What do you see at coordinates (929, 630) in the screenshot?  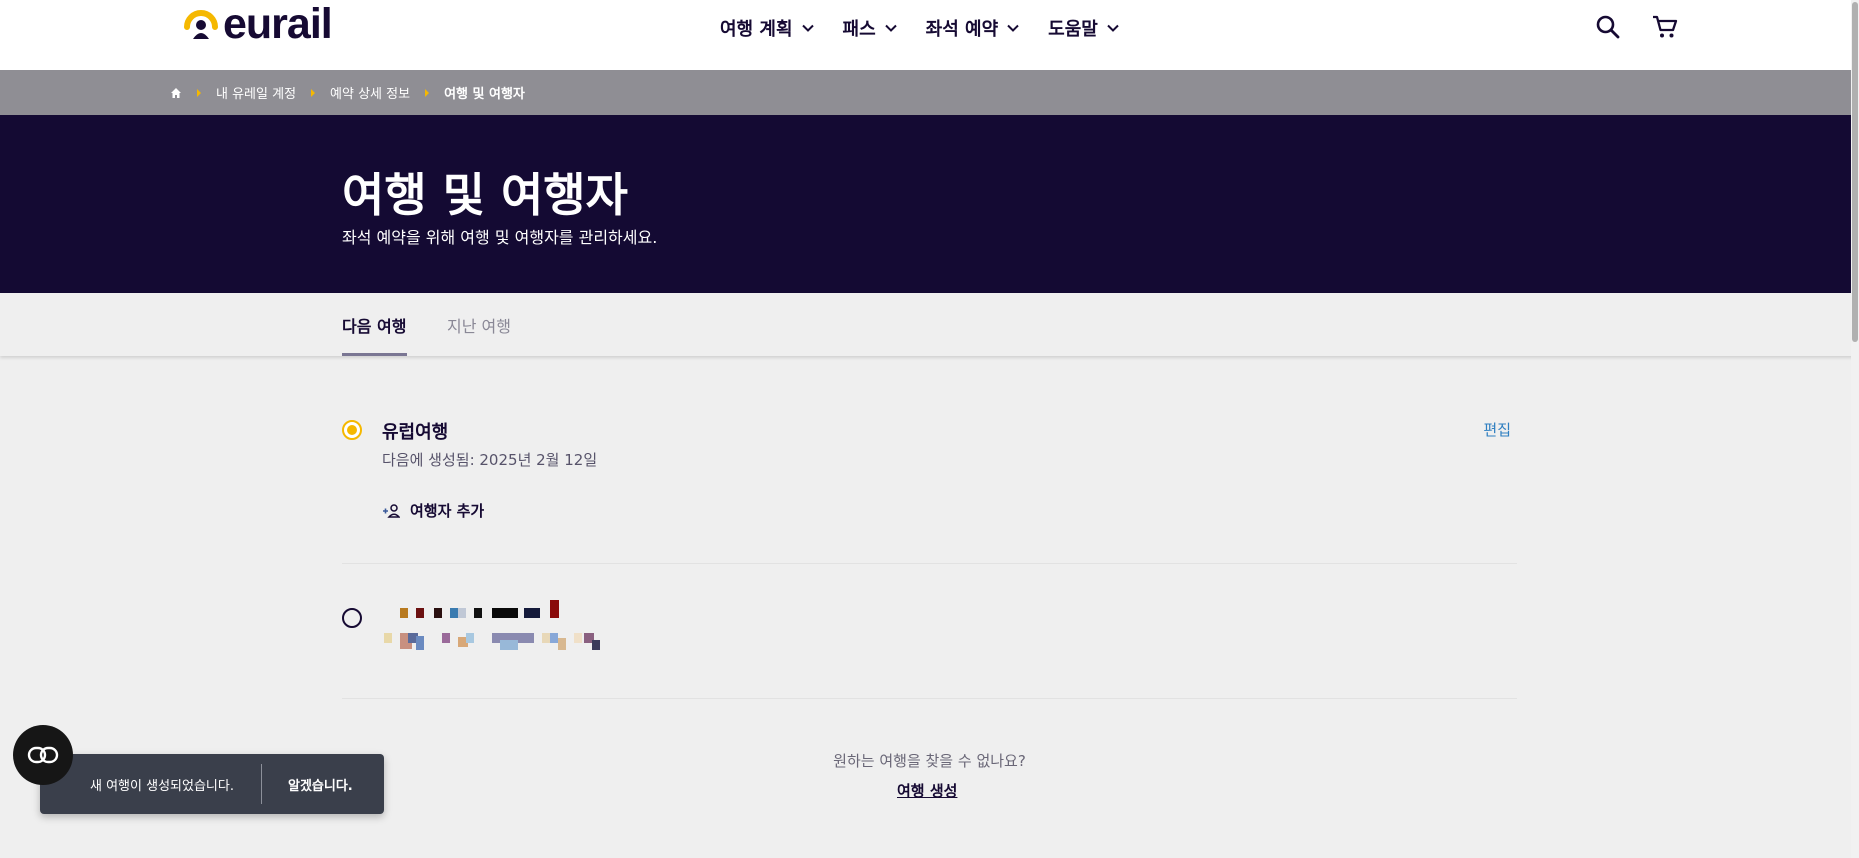 I see `trip-item` at bounding box center [929, 630].